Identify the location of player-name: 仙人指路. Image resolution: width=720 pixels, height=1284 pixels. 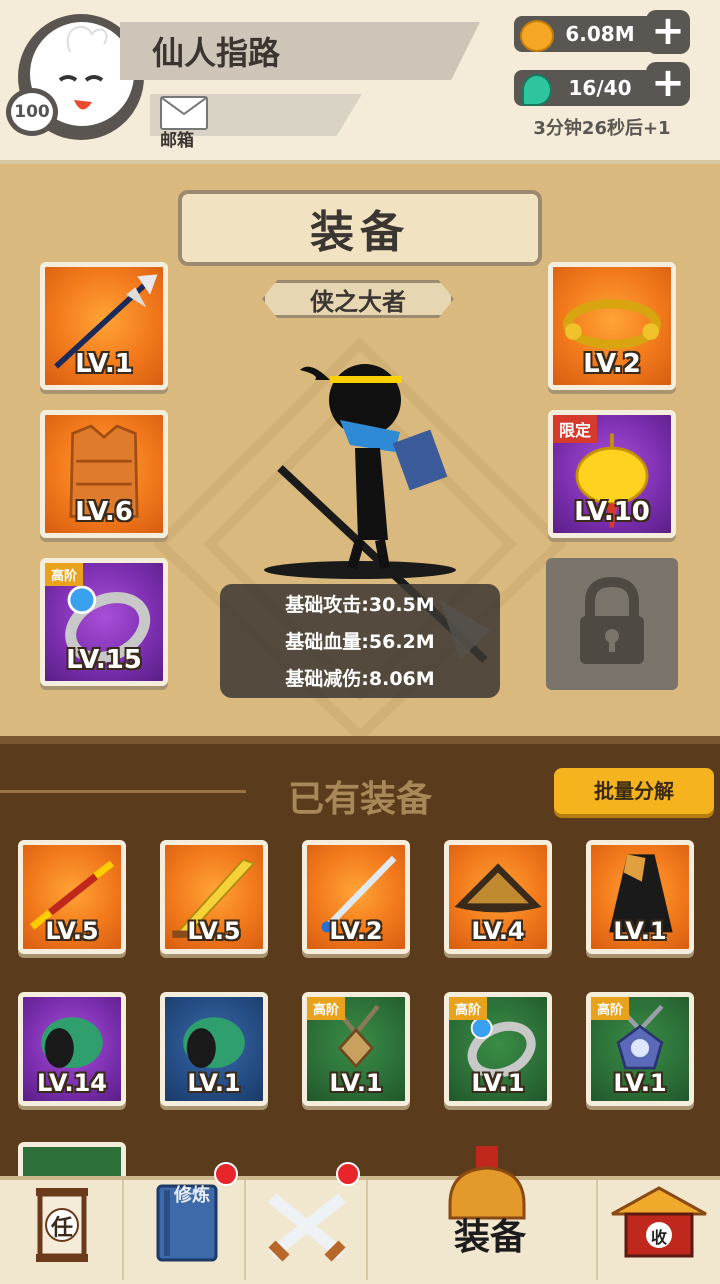
(216, 53).